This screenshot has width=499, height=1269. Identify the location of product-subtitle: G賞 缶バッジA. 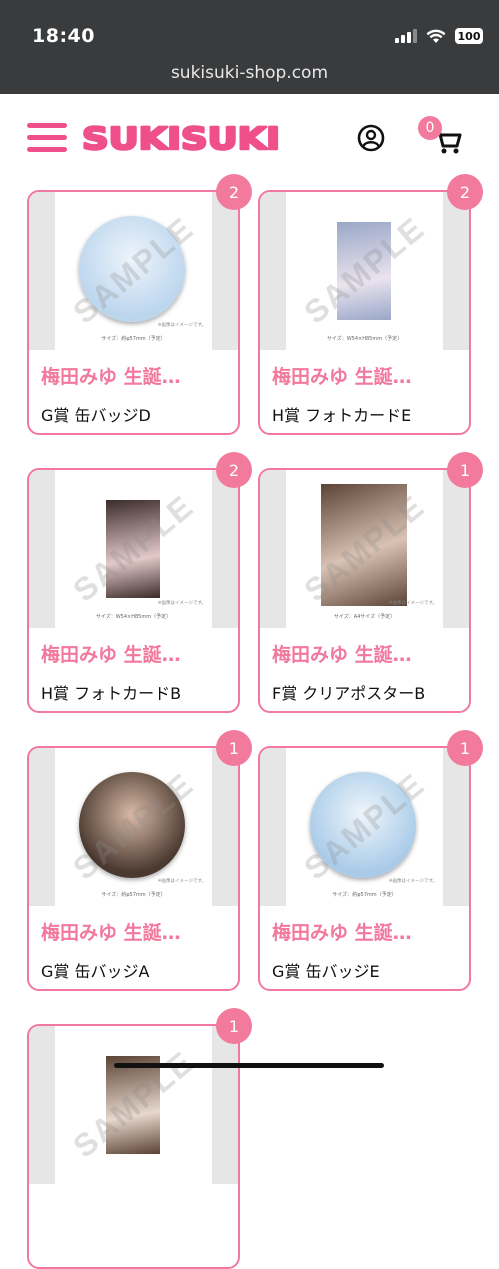
(95, 971).